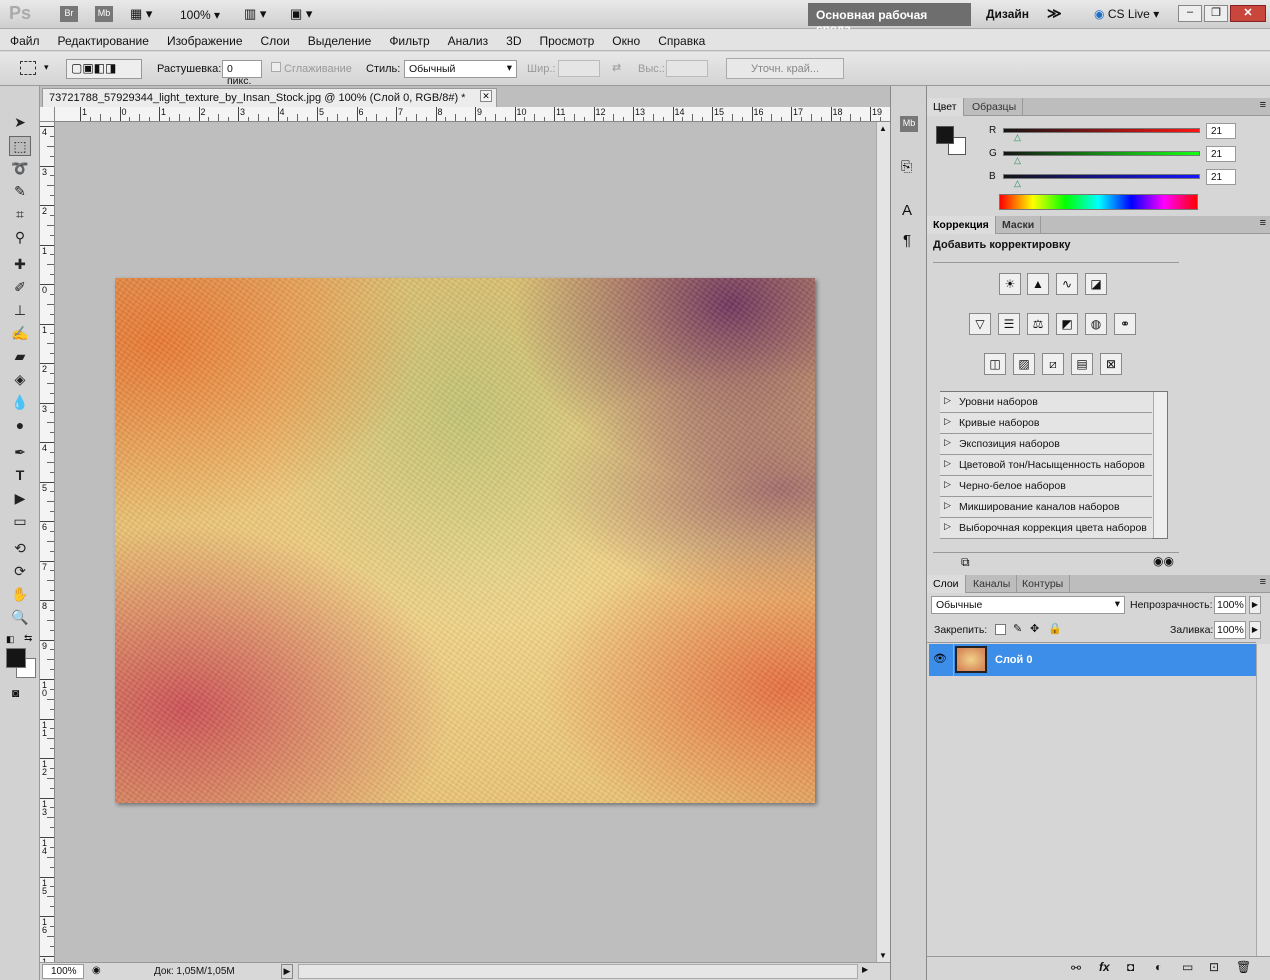 This screenshot has width=1270, height=980. Describe the element at coordinates (28, 68) in the screenshot. I see `marquee-preset-icon` at that location.